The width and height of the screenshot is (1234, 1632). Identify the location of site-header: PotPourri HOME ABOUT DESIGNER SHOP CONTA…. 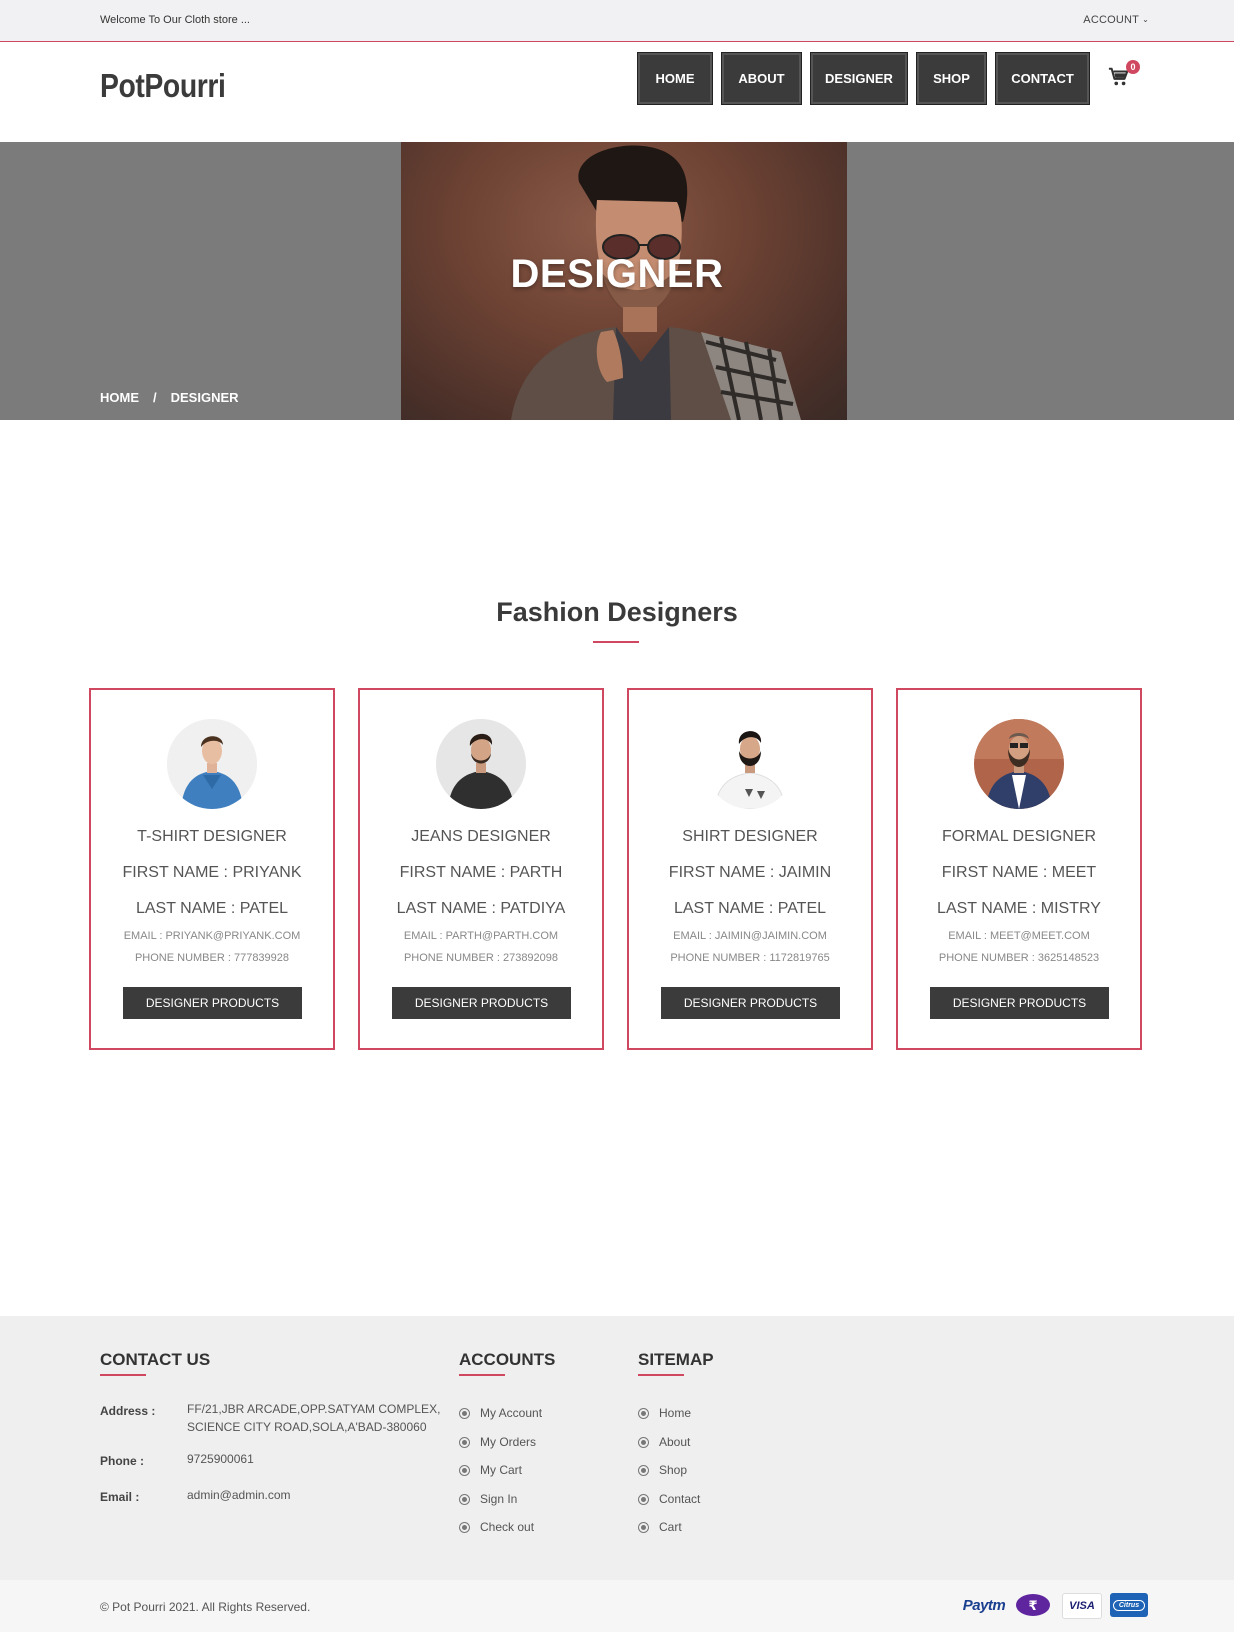
(617, 92).